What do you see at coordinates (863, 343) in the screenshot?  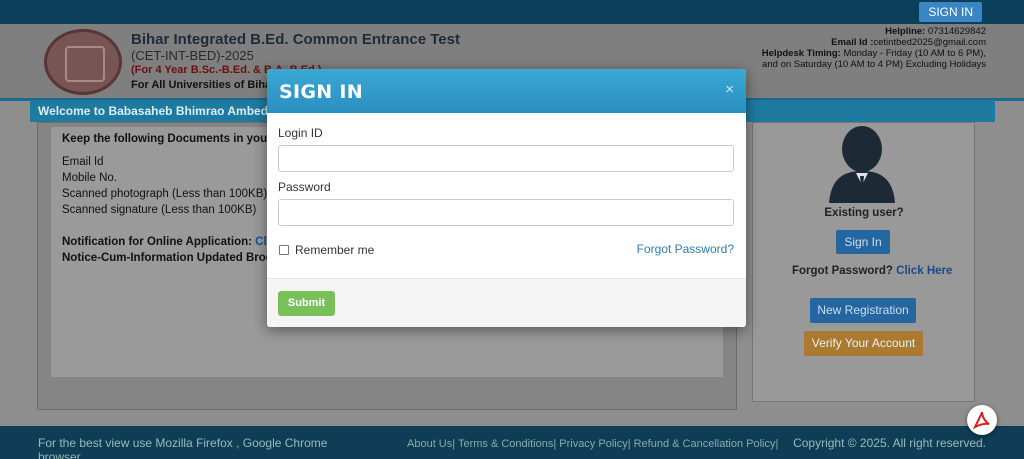 I see `verify-account-button: Verify Your Account` at bounding box center [863, 343].